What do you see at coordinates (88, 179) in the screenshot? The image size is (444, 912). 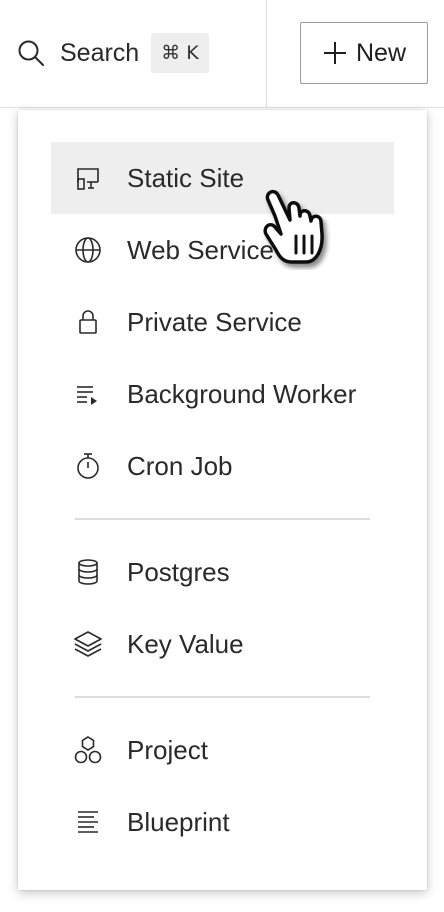 I see `static-site-icon` at bounding box center [88, 179].